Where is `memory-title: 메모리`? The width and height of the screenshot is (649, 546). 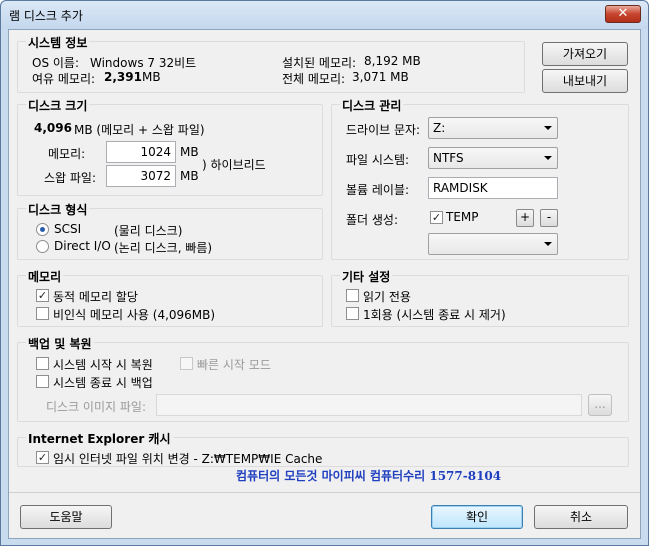
memory-title: 메모리 is located at coordinates (45, 276).